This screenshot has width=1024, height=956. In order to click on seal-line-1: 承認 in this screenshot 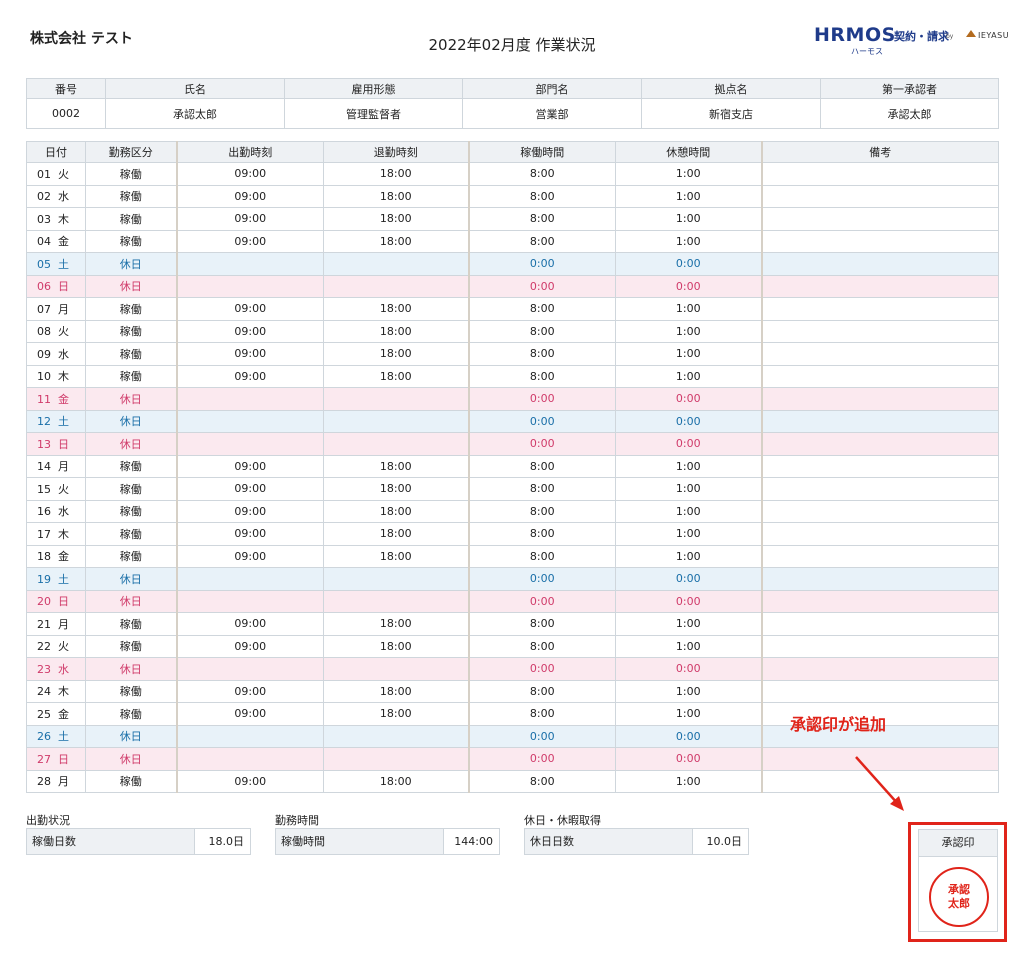, I will do `click(959, 889)`.